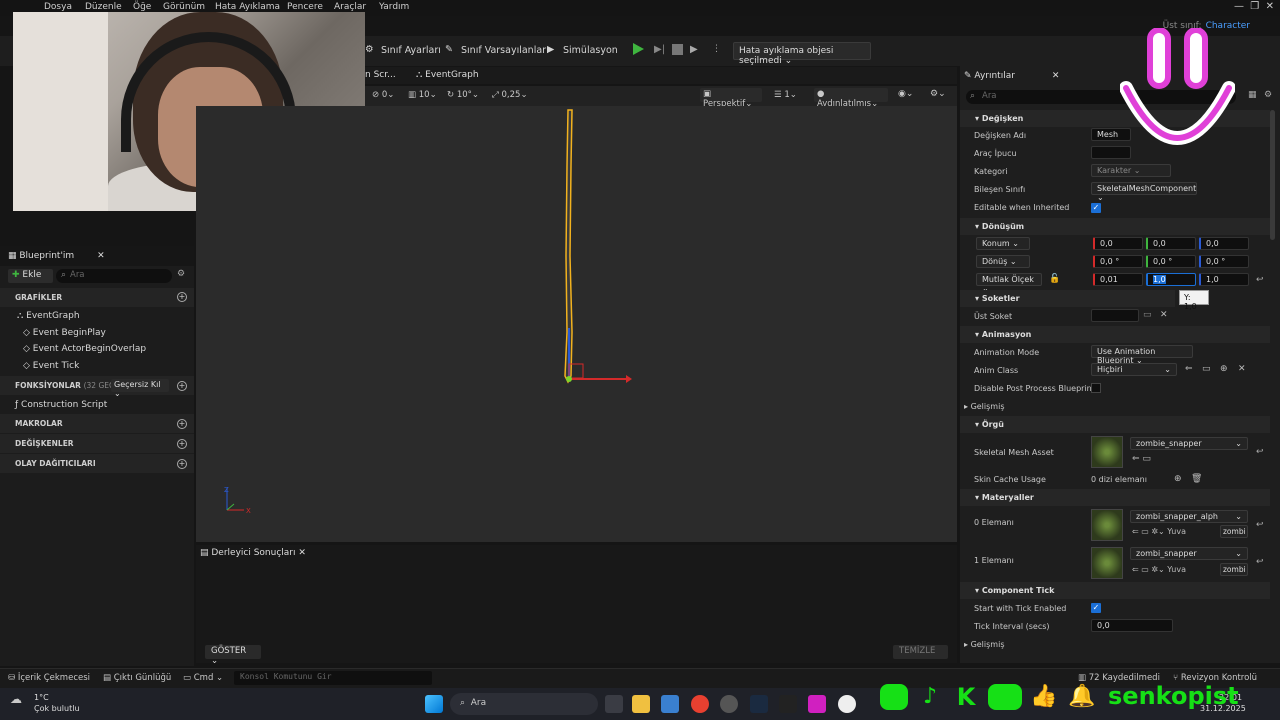 Image resolution: width=1280 pixels, height=720 pixels. Describe the element at coordinates (582, 50) in the screenshot. I see `simulation-button: ▶ Simülasyon` at that location.